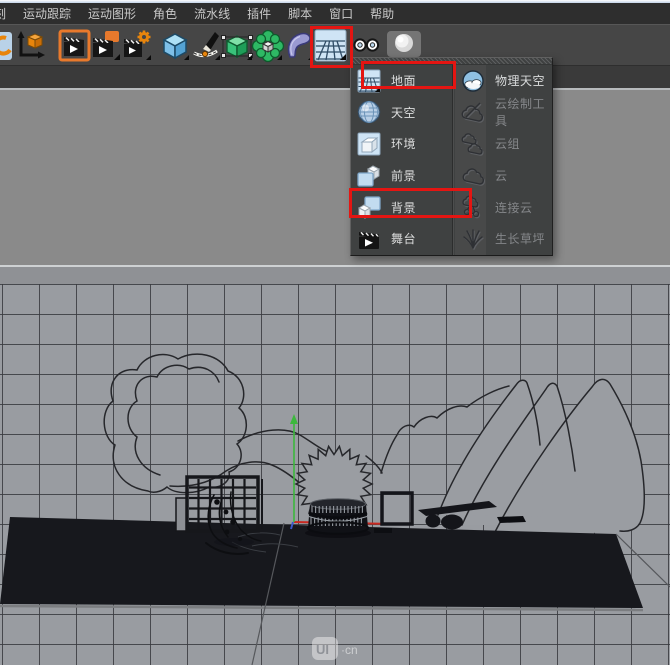 The height and width of the screenshot is (665, 670). I want to click on svg-text: ·cn, so click(349, 650).